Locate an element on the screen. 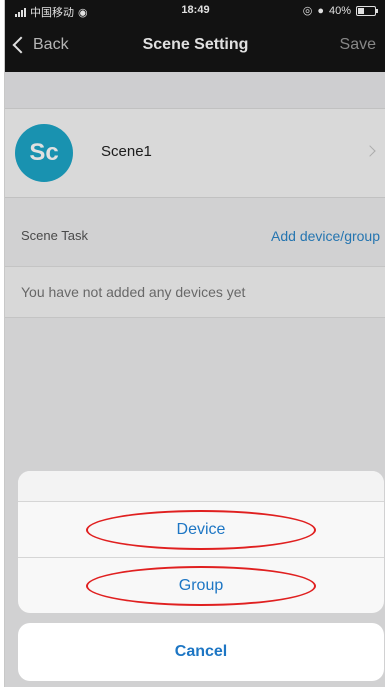  device-option: Device is located at coordinates (201, 529).